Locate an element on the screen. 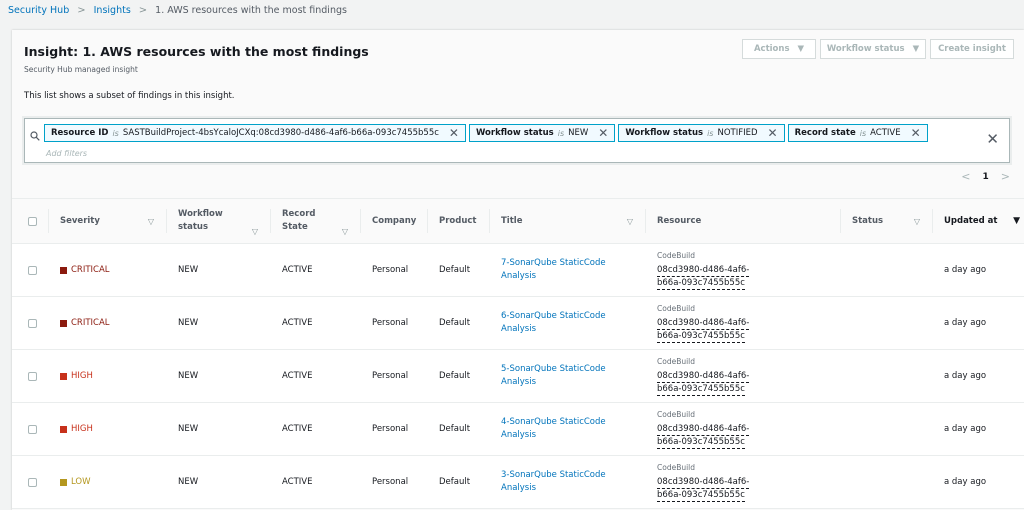 Image resolution: width=1024 pixels, height=510 pixels. severity-label: CRITICAL is located at coordinates (90, 270).